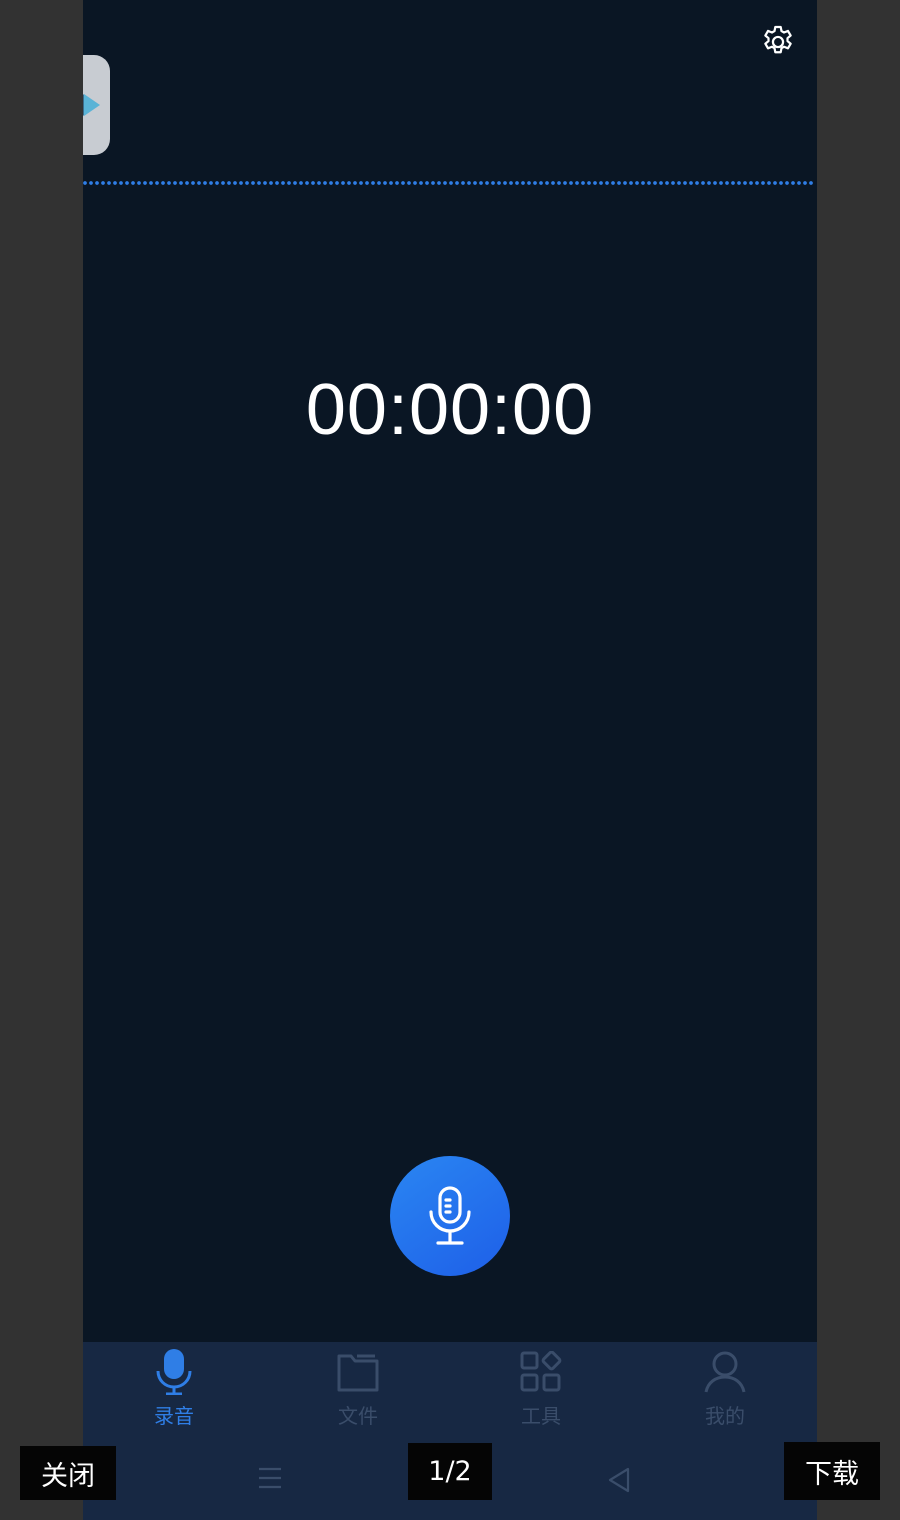 Image resolution: width=900 pixels, height=1520 pixels. I want to click on waveform-baseline, so click(448, 183).